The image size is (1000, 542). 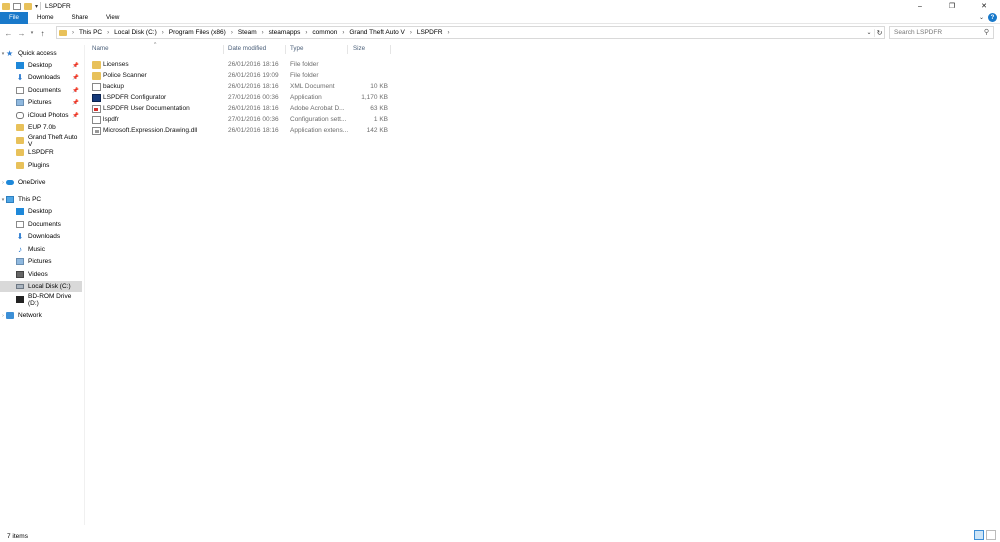 What do you see at coordinates (41, 141) in the screenshot?
I see `sidebar-item-gta-v: Grand Theft Auto V` at bounding box center [41, 141].